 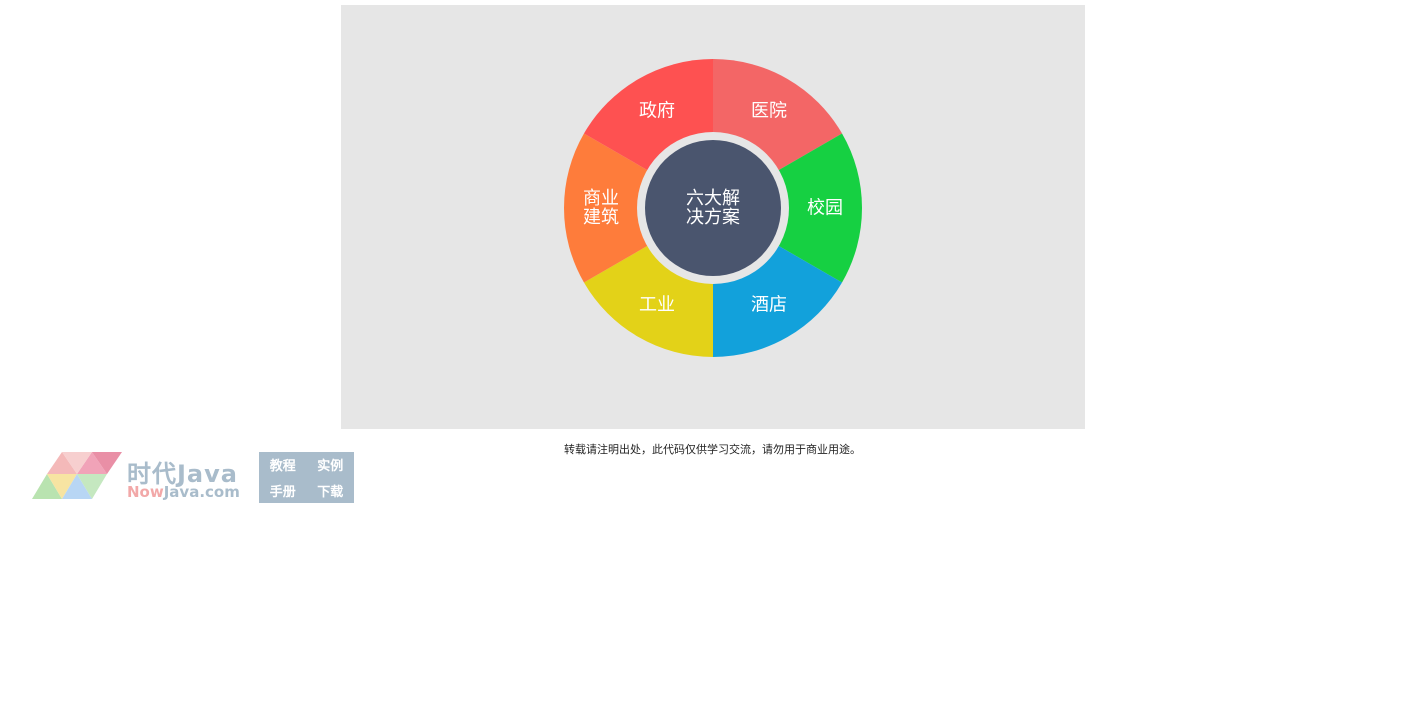 I want to click on site-logo: 时代Java NowJava.com 教程 实例 手册 下载, so click(x=197, y=478).